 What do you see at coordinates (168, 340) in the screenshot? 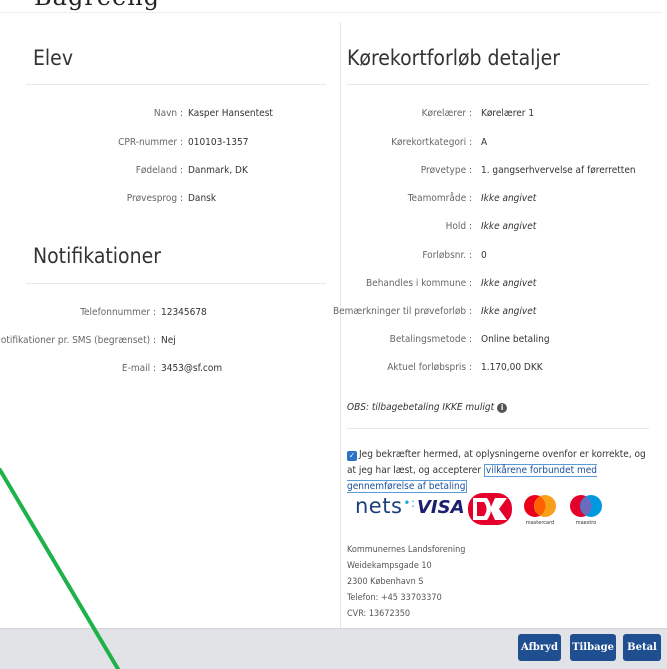
I see `sms-value: Nej` at bounding box center [168, 340].